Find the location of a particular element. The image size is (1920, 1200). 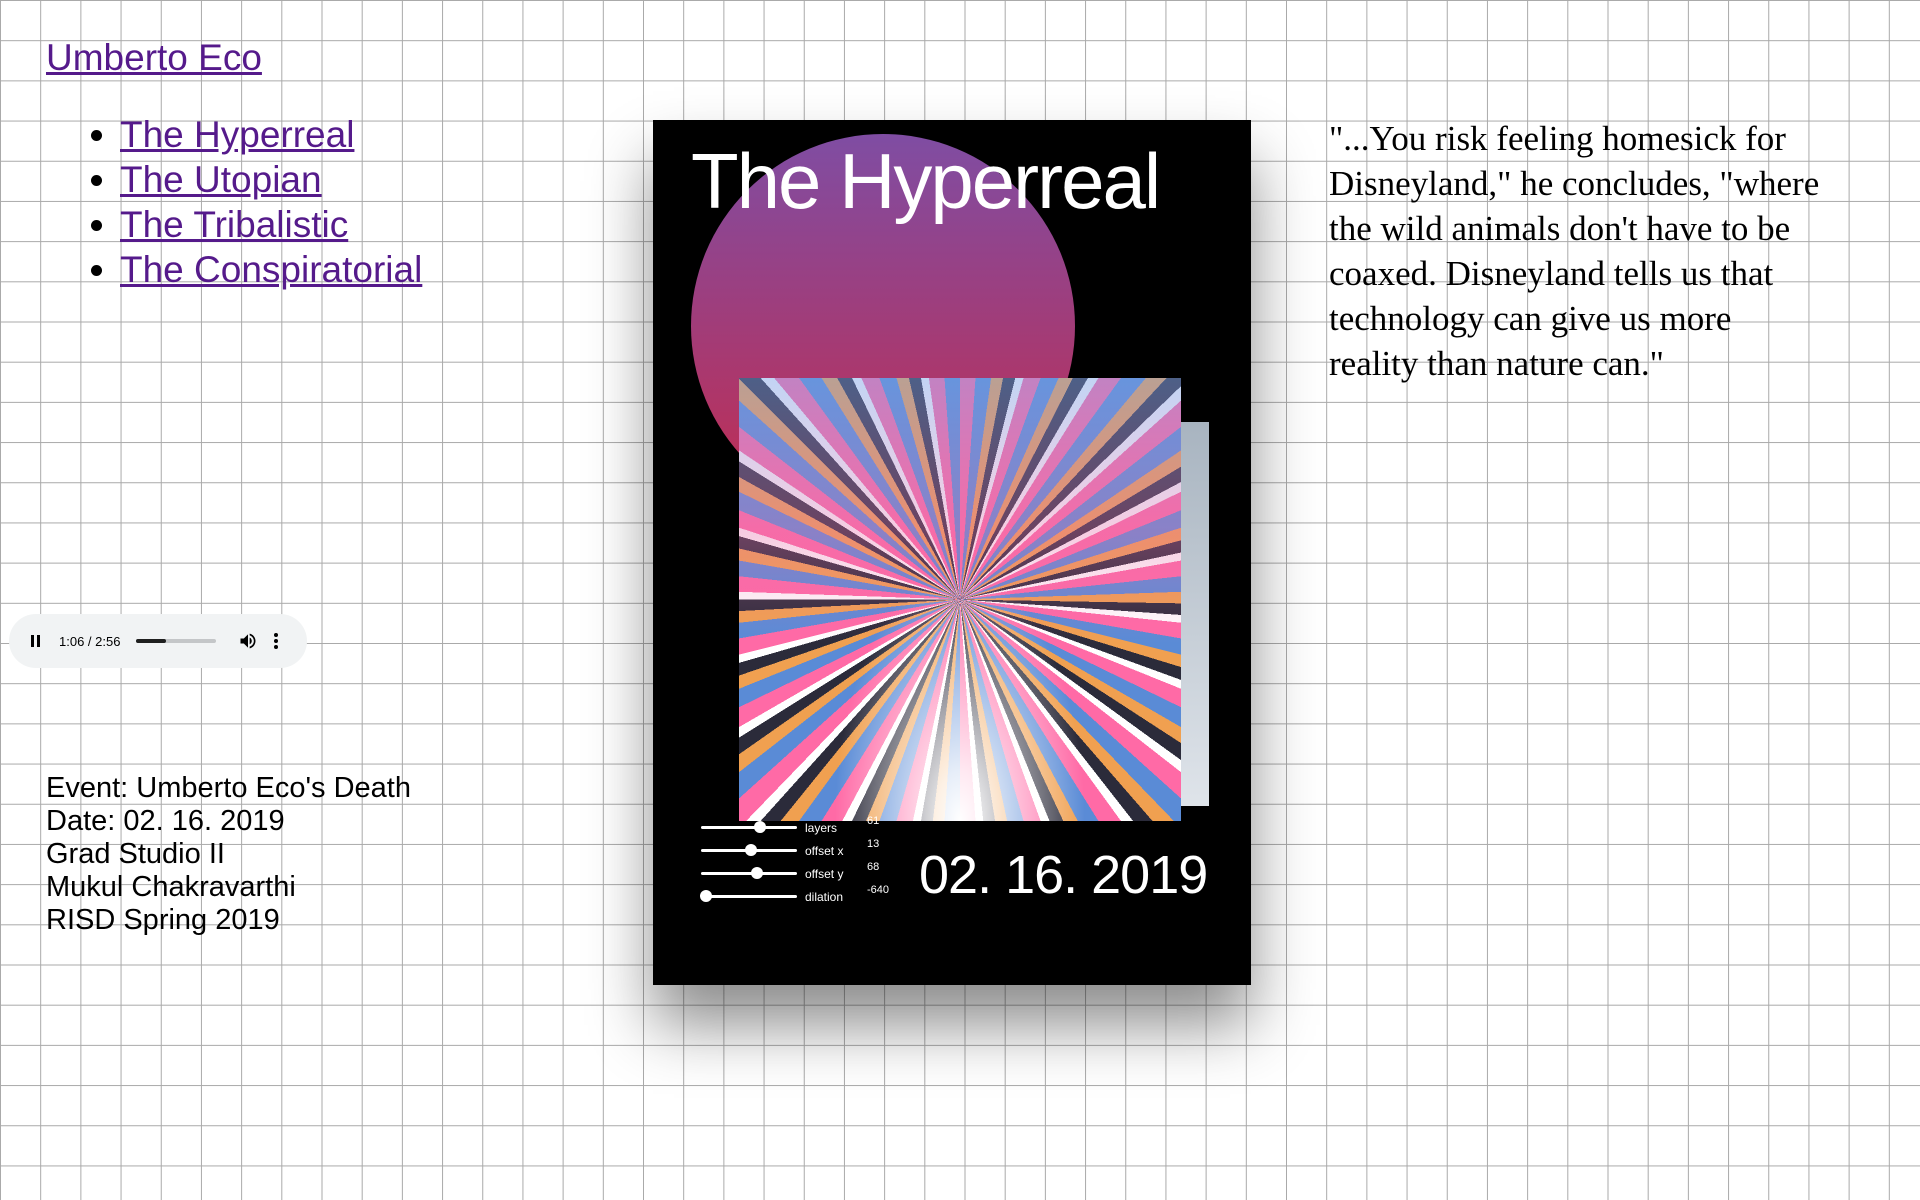

nav-link-utopian: The Utopian is located at coordinates (221, 179).